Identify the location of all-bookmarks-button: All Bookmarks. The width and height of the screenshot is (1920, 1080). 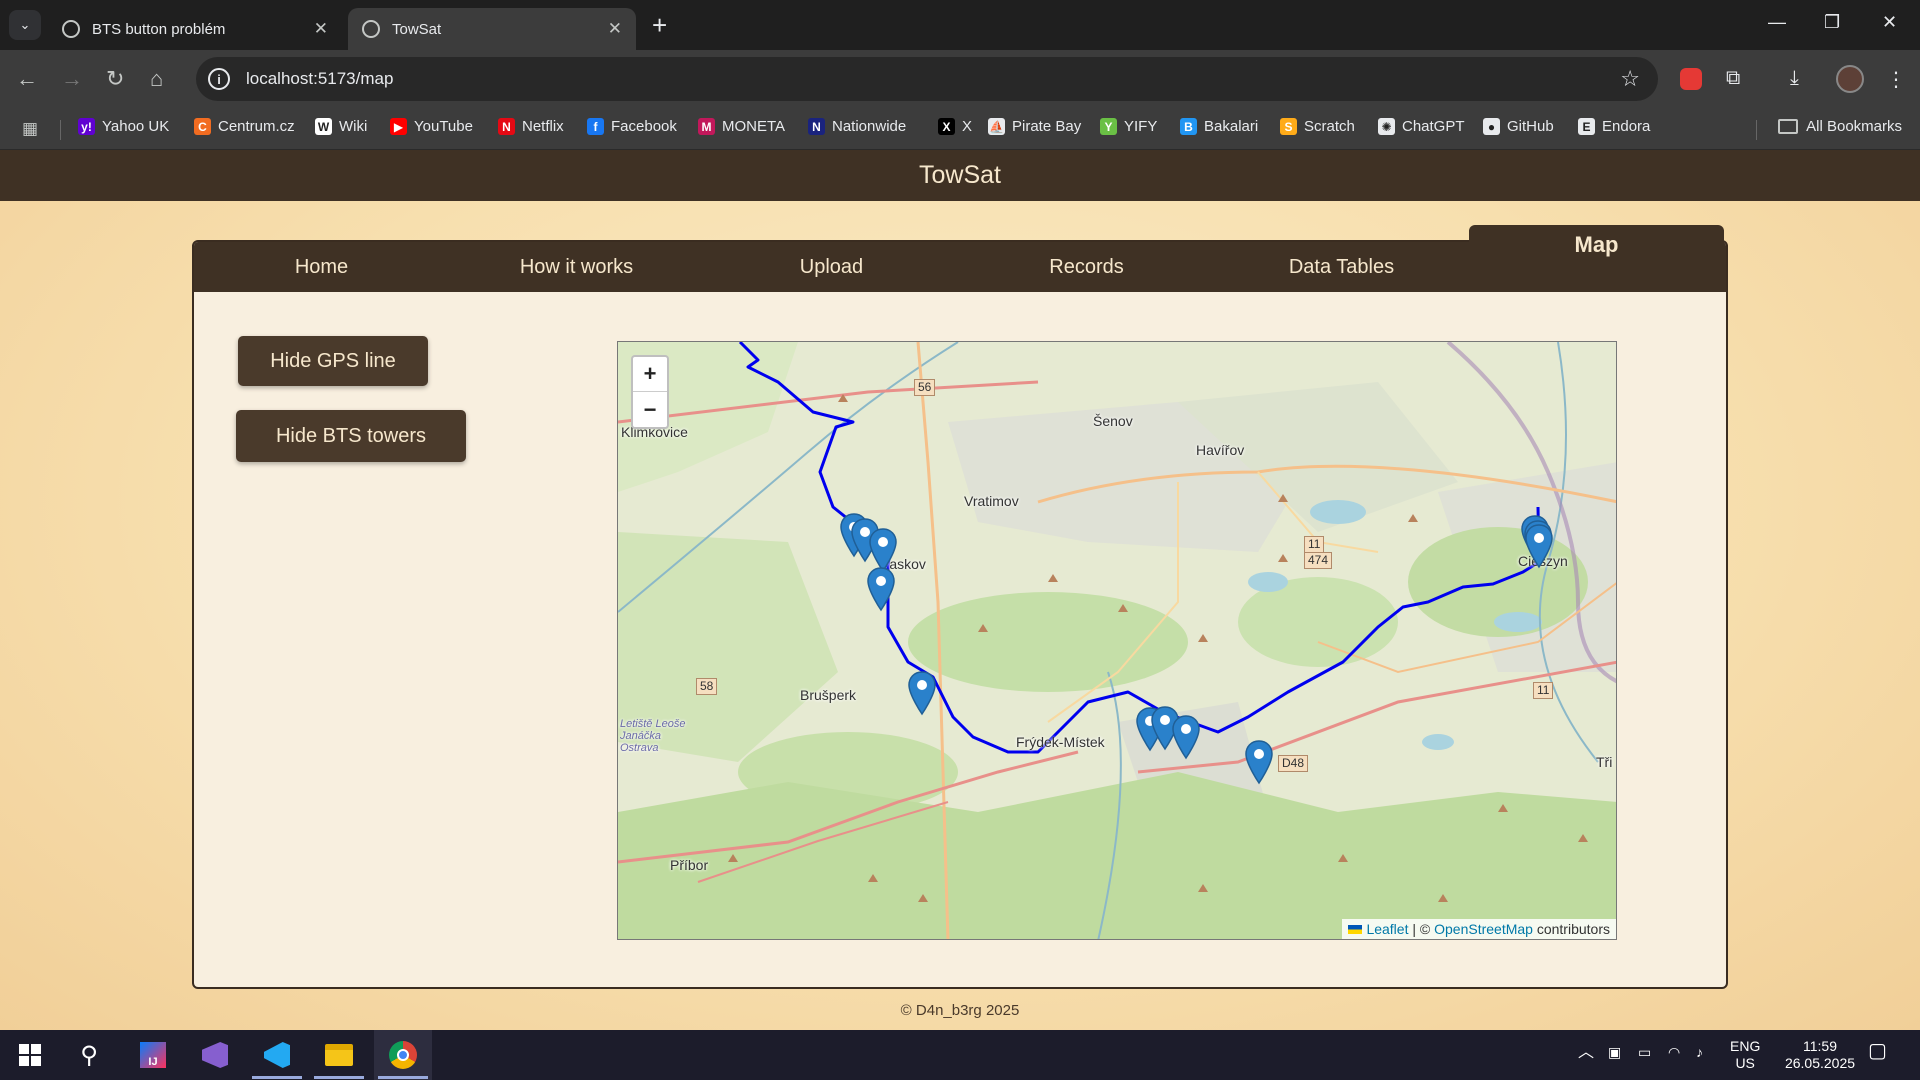
(1840, 126).